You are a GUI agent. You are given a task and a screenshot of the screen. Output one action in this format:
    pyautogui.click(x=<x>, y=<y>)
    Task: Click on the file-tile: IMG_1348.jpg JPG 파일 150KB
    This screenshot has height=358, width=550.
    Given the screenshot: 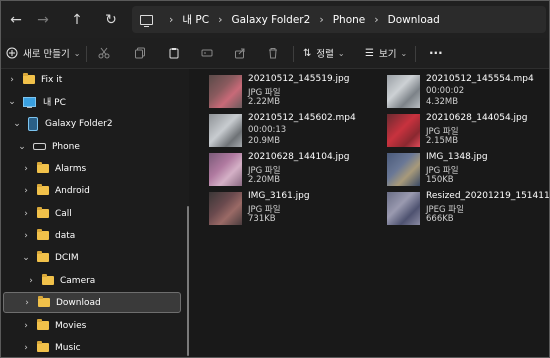 What is the action you would take?
    pyautogui.click(x=456, y=170)
    